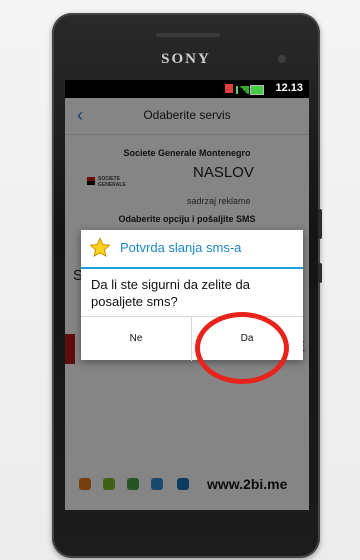 This screenshot has width=360, height=560. What do you see at coordinates (320, 273) in the screenshot?
I see `power-button` at bounding box center [320, 273].